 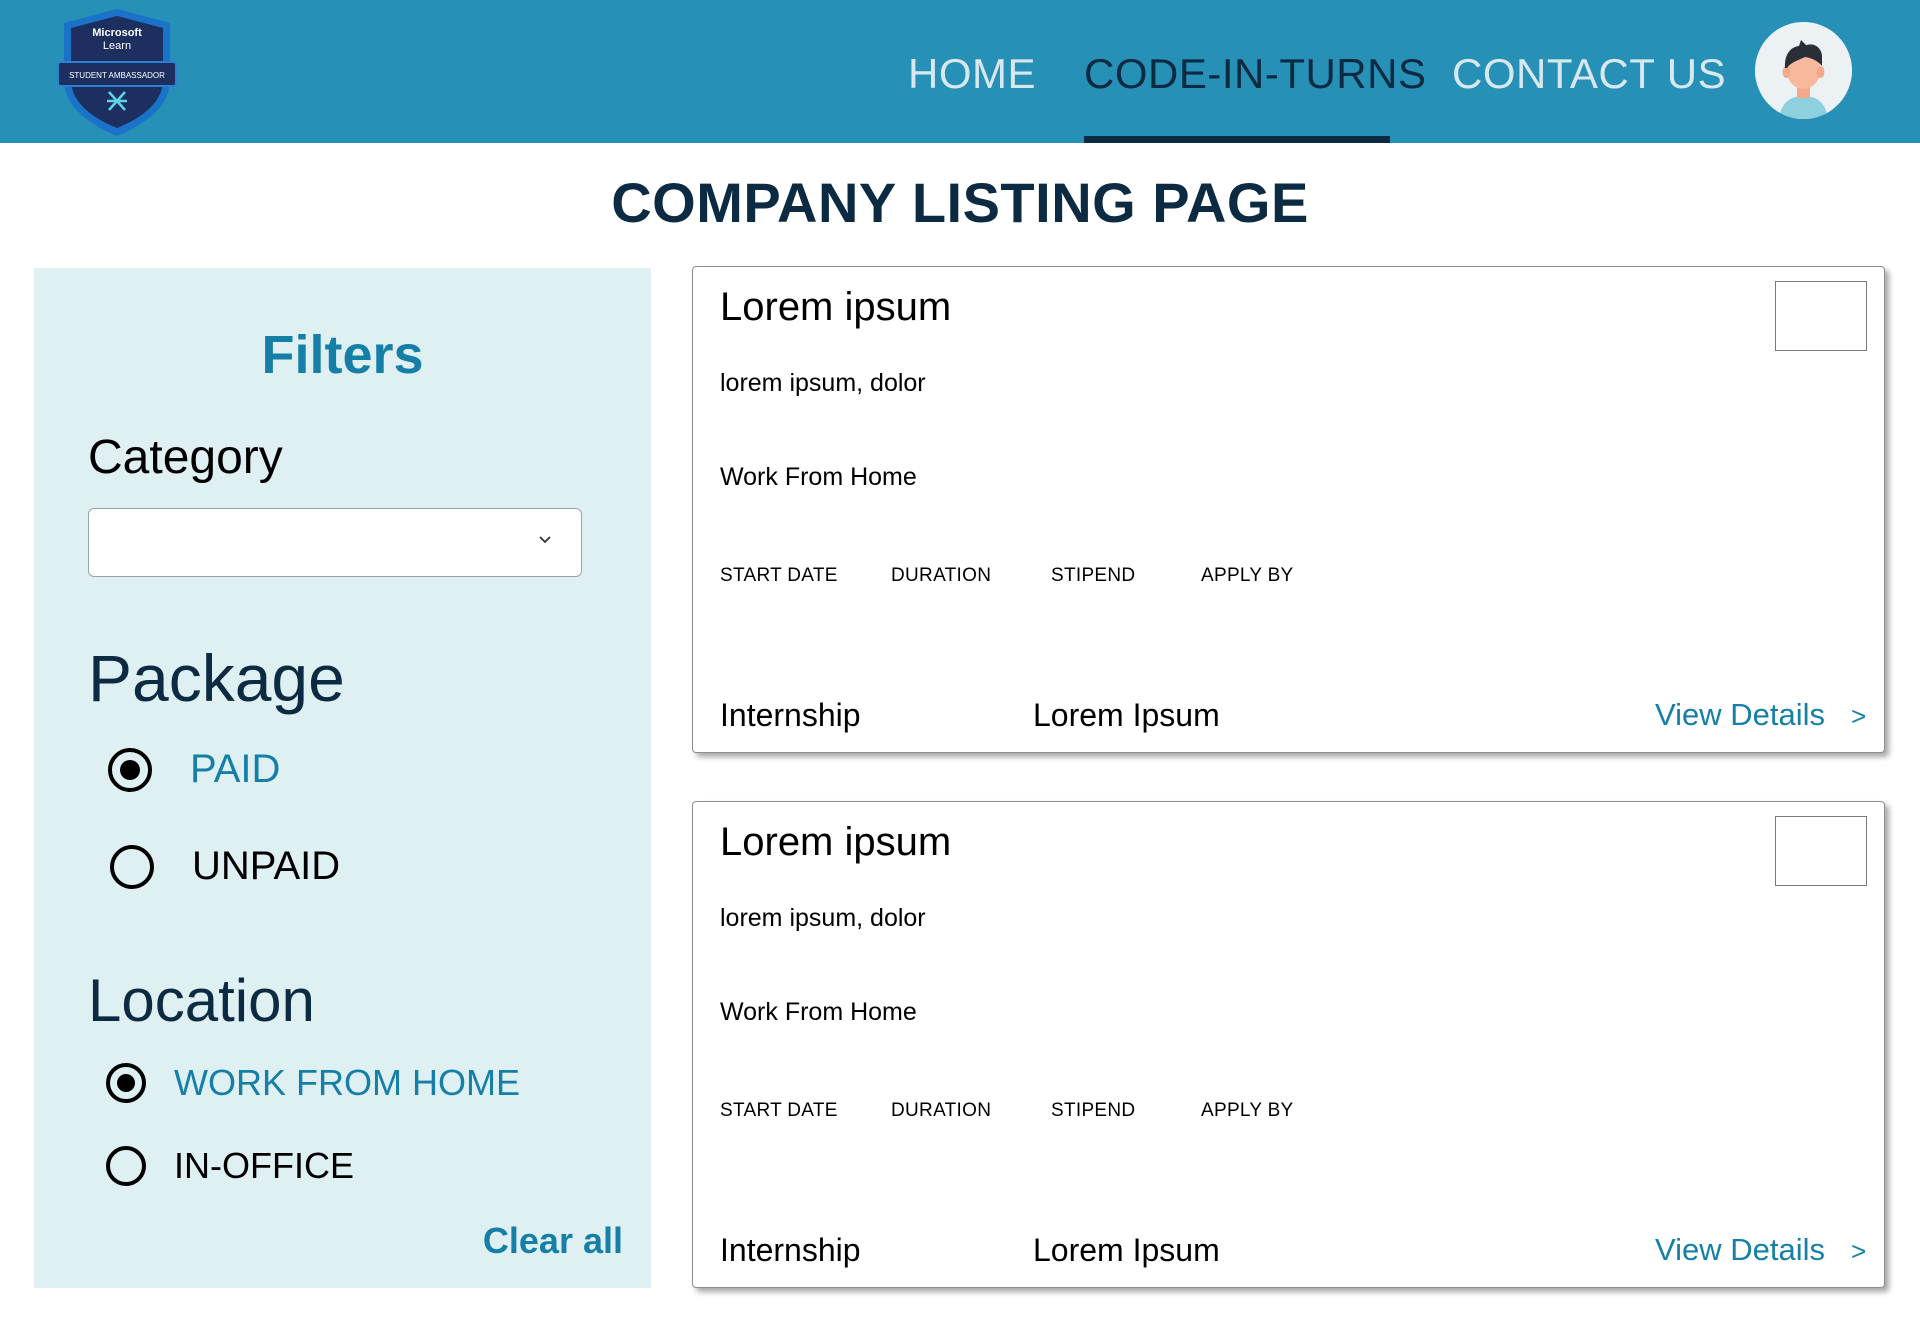 I want to click on package-option-unpaid: UNPAID, so click(x=225, y=866).